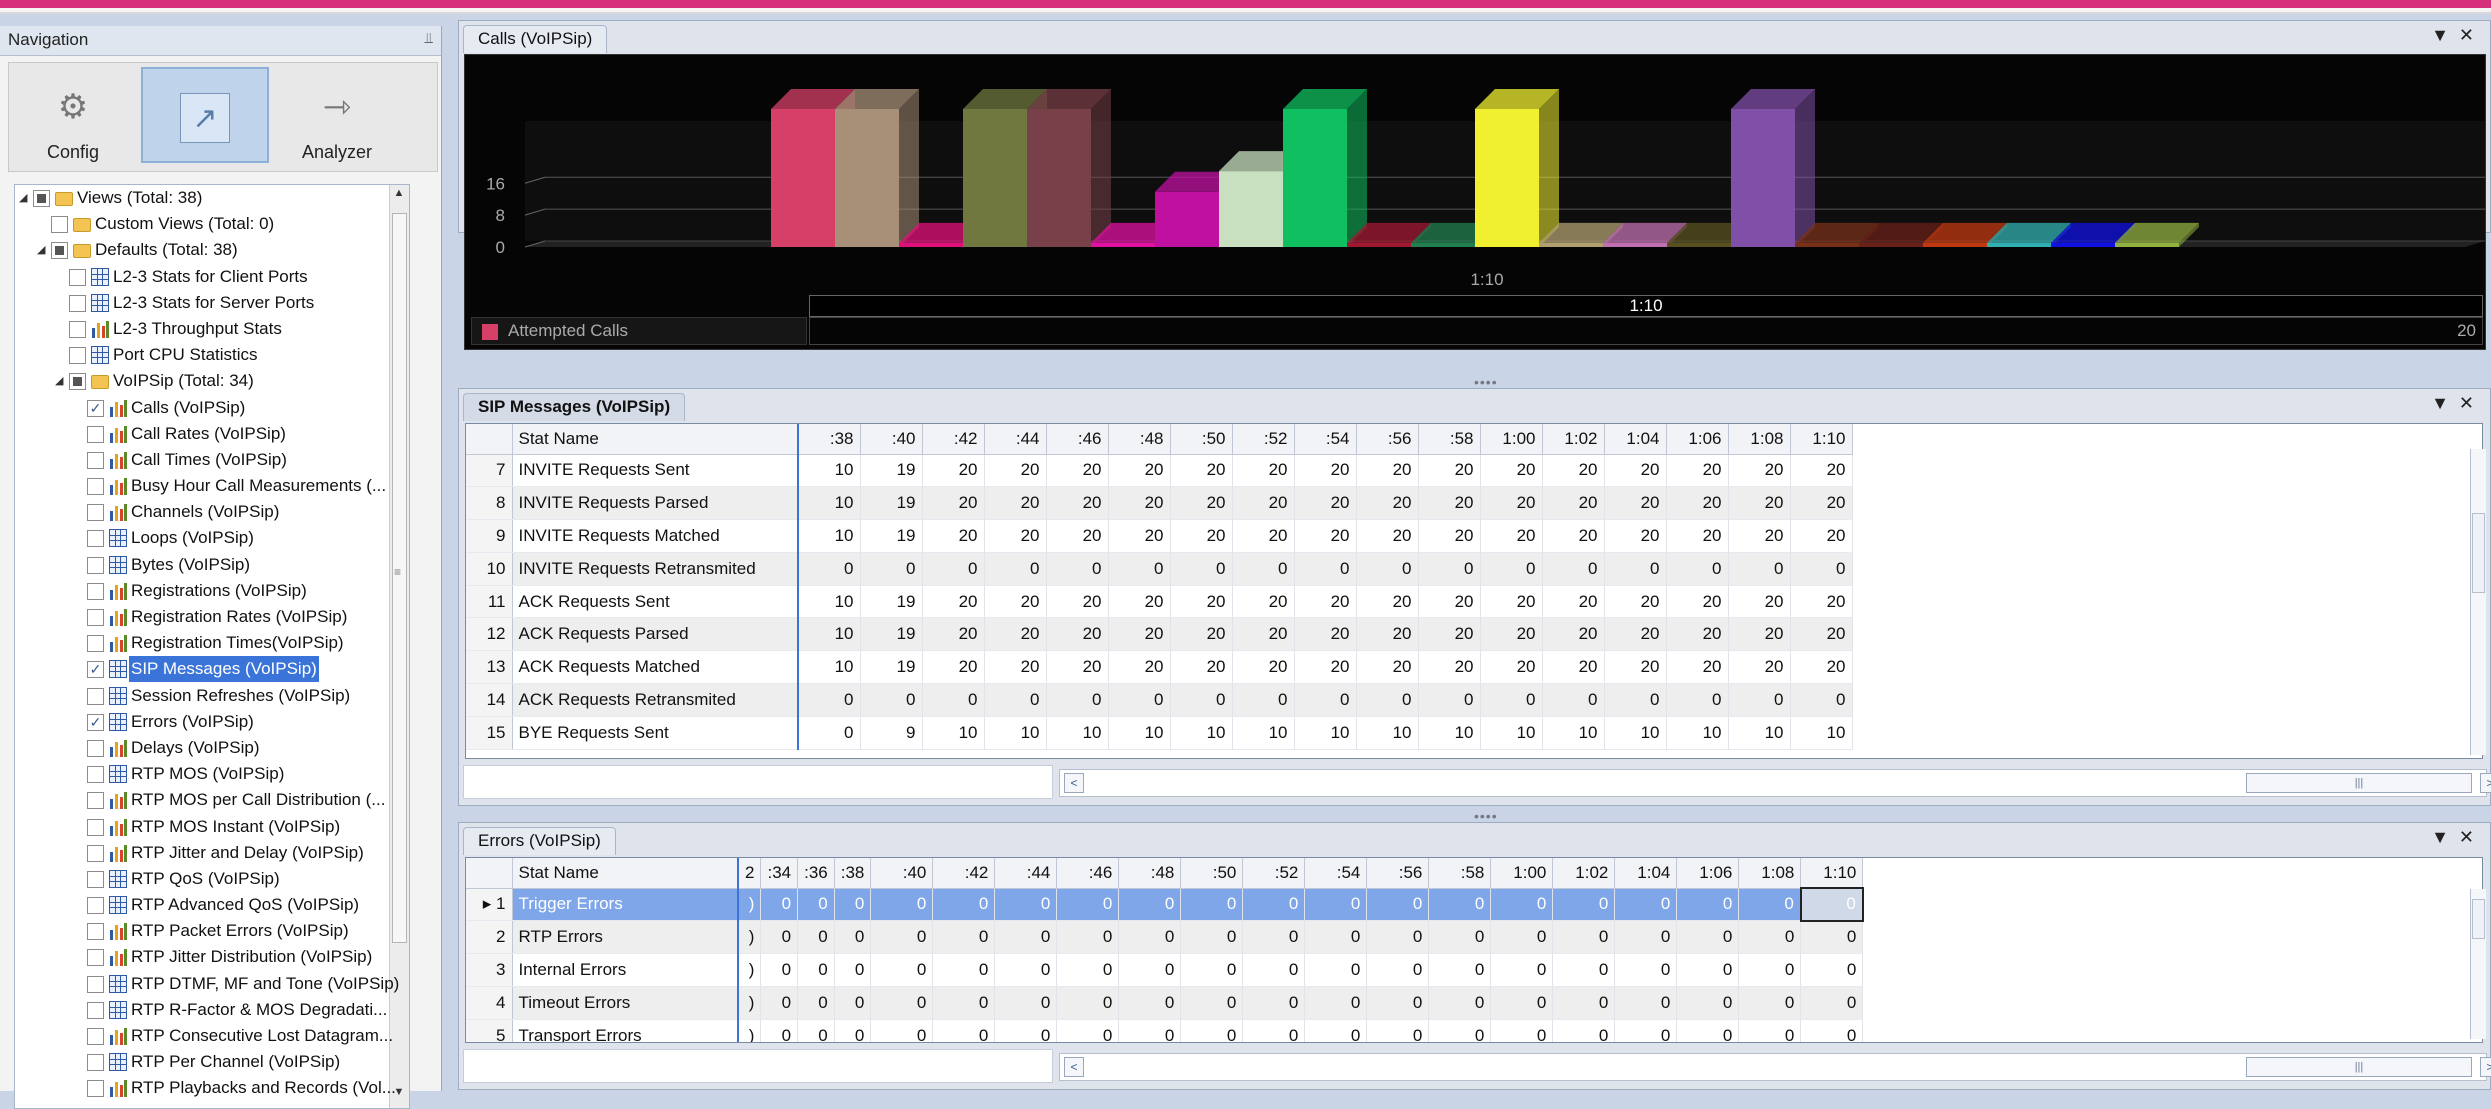  Describe the element at coordinates (212, 565) in the screenshot. I see `tree-item: Bytes (VoIPSip)` at that location.